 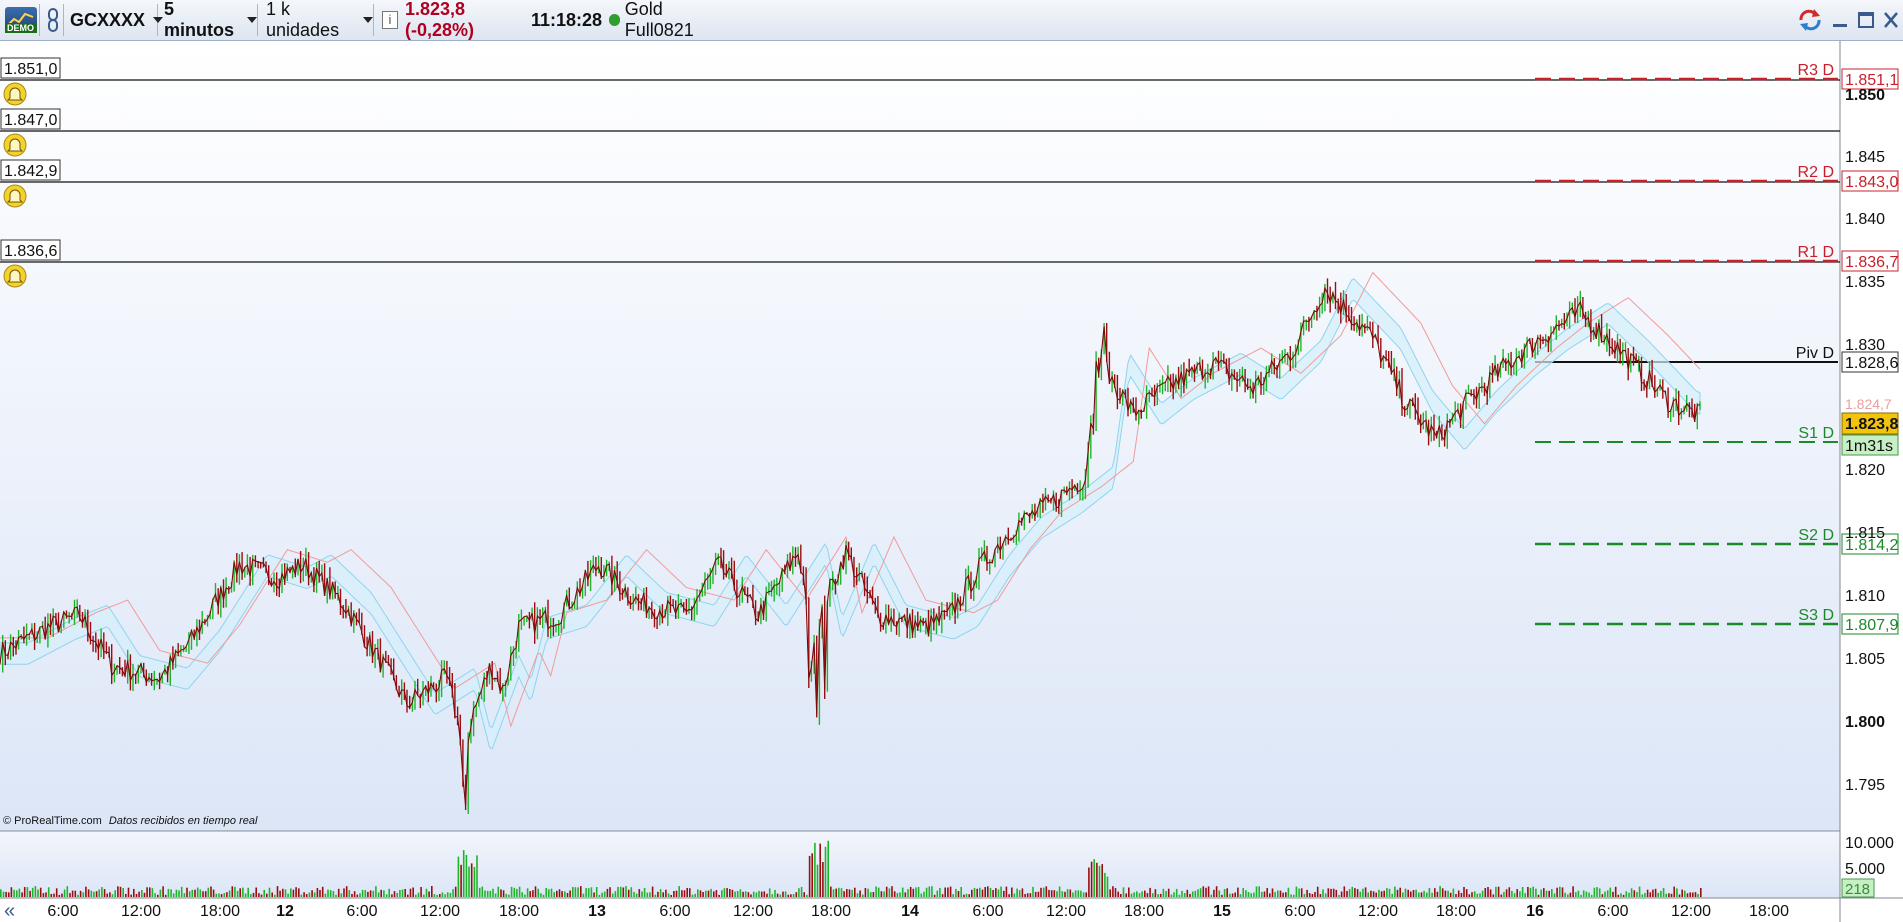 I want to click on price-axis-label: 1.815, so click(x=1865, y=533).